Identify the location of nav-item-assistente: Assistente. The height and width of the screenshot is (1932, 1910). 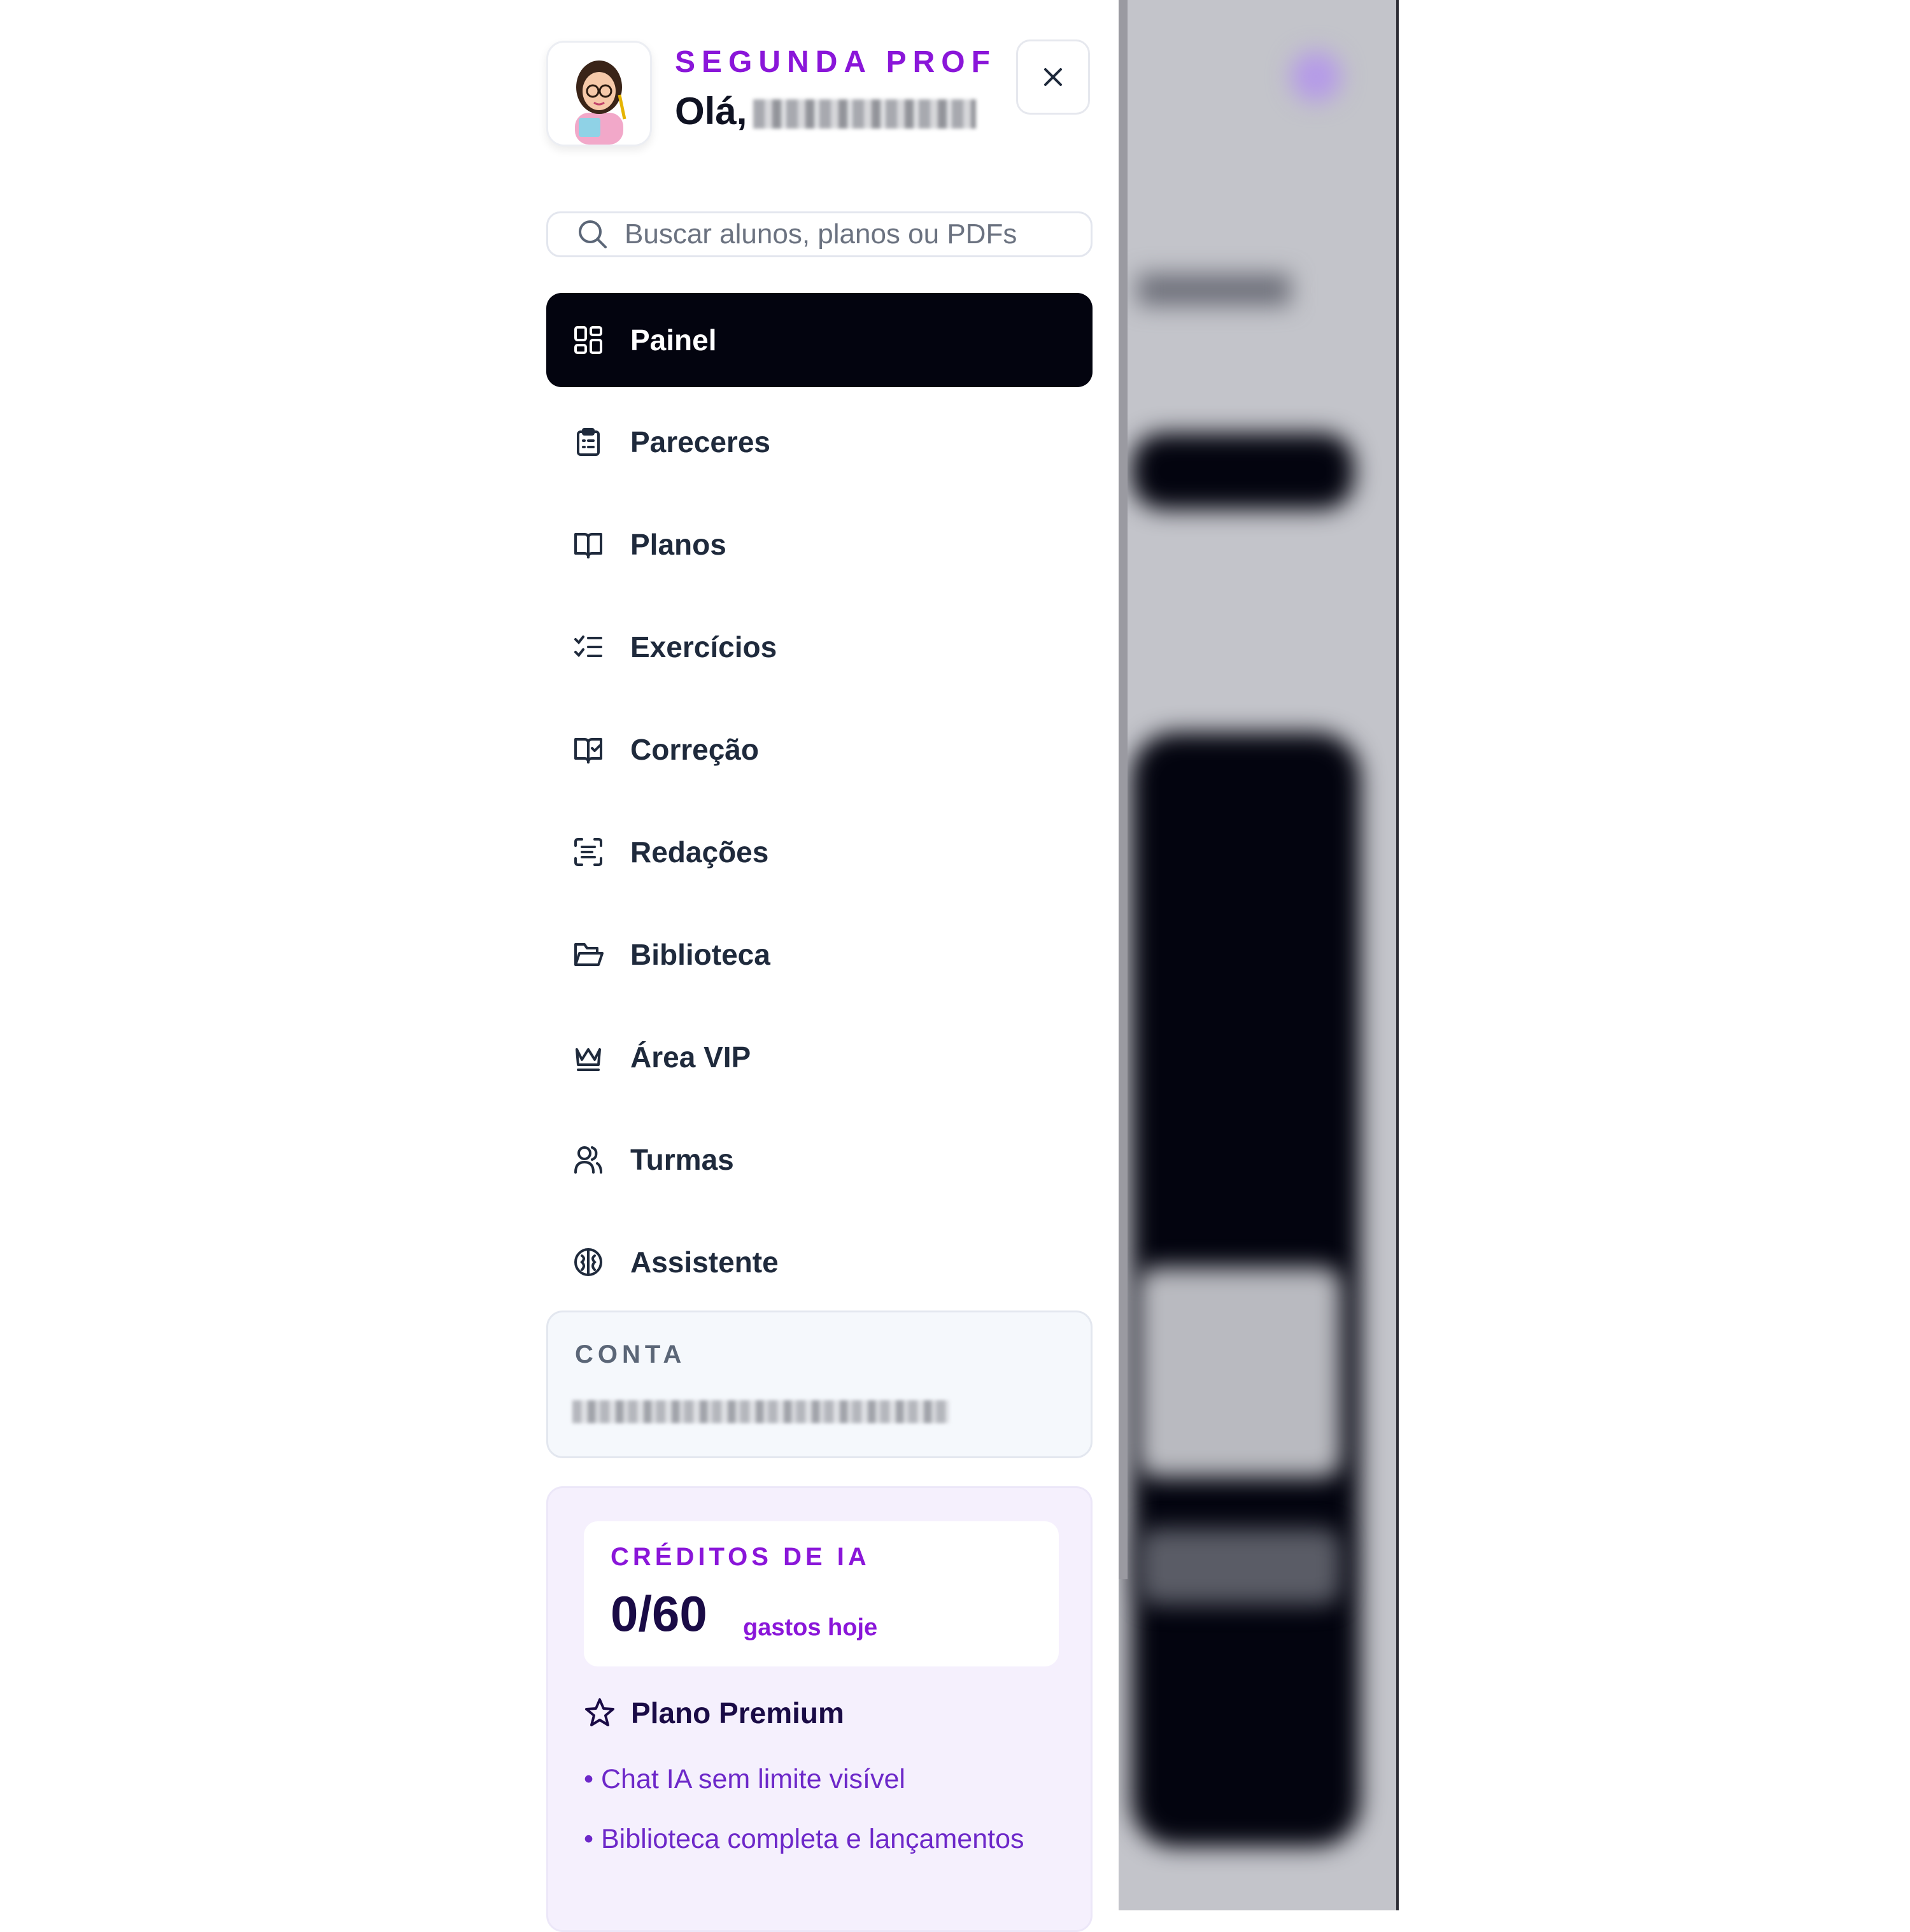
(820, 1262).